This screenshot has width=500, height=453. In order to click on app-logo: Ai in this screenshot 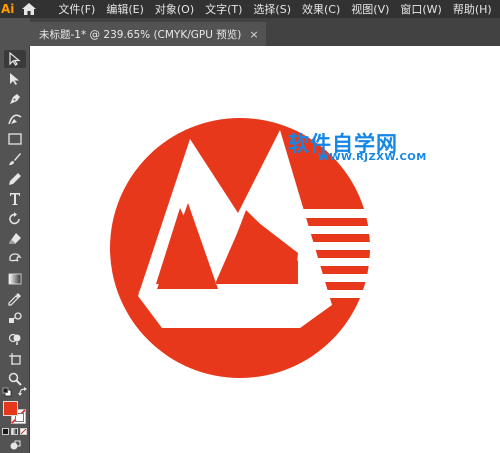, I will do `click(8, 9)`.